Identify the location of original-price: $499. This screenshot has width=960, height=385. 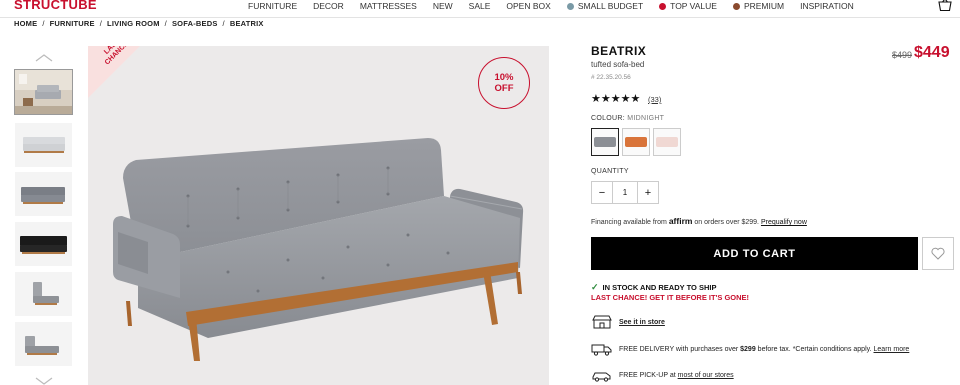
(902, 55).